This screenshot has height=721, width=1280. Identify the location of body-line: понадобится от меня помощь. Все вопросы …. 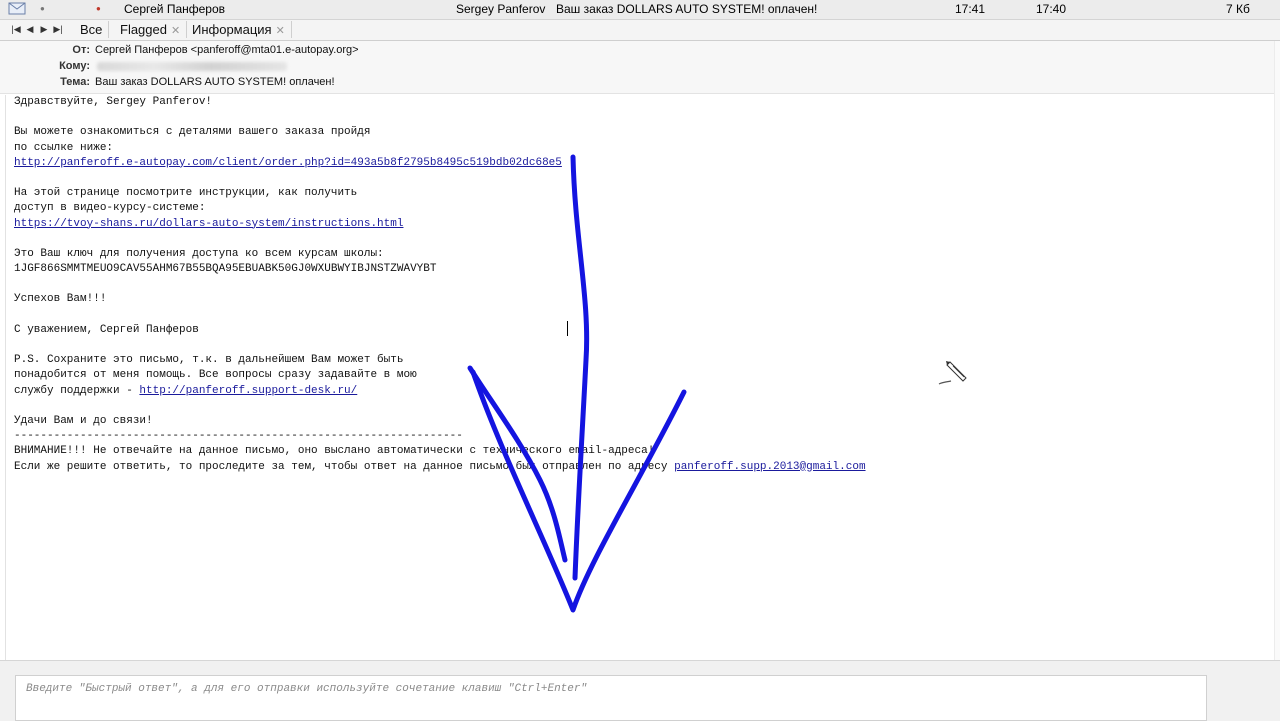
(215, 375).